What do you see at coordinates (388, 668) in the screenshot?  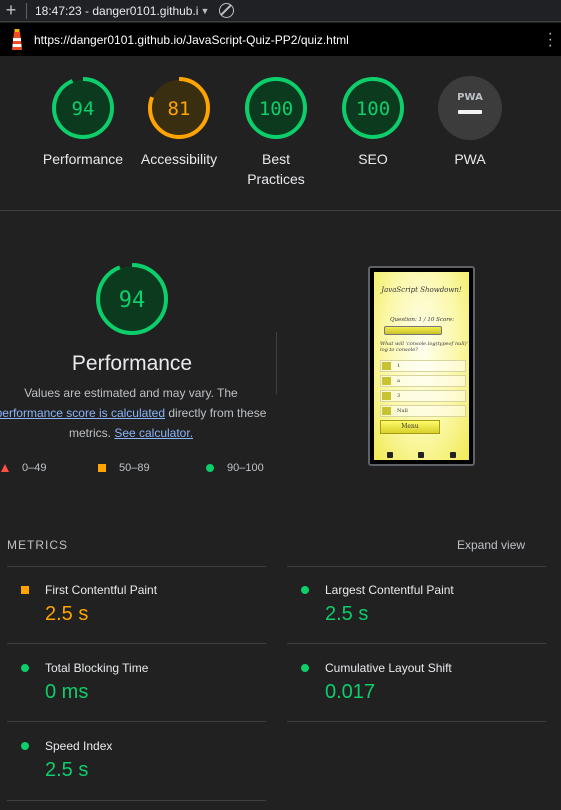 I see `metric-name: Cumulative Layout Shift` at bounding box center [388, 668].